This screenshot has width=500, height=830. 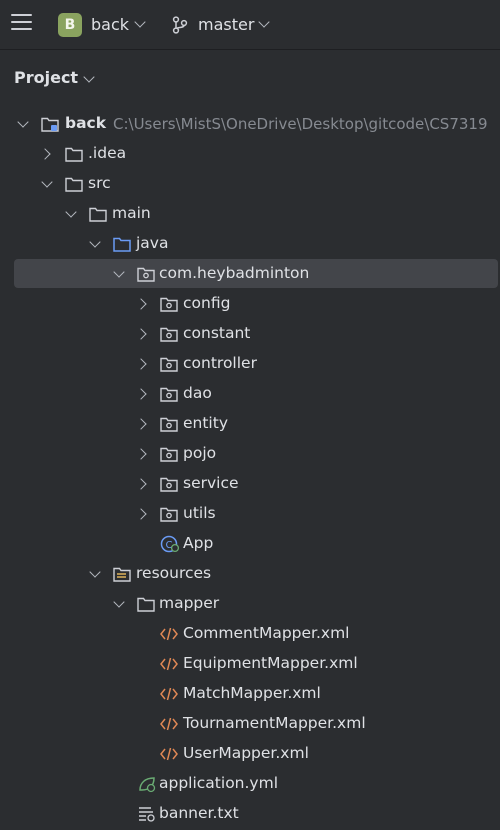 I want to click on tree-item-config: config, so click(x=250, y=304).